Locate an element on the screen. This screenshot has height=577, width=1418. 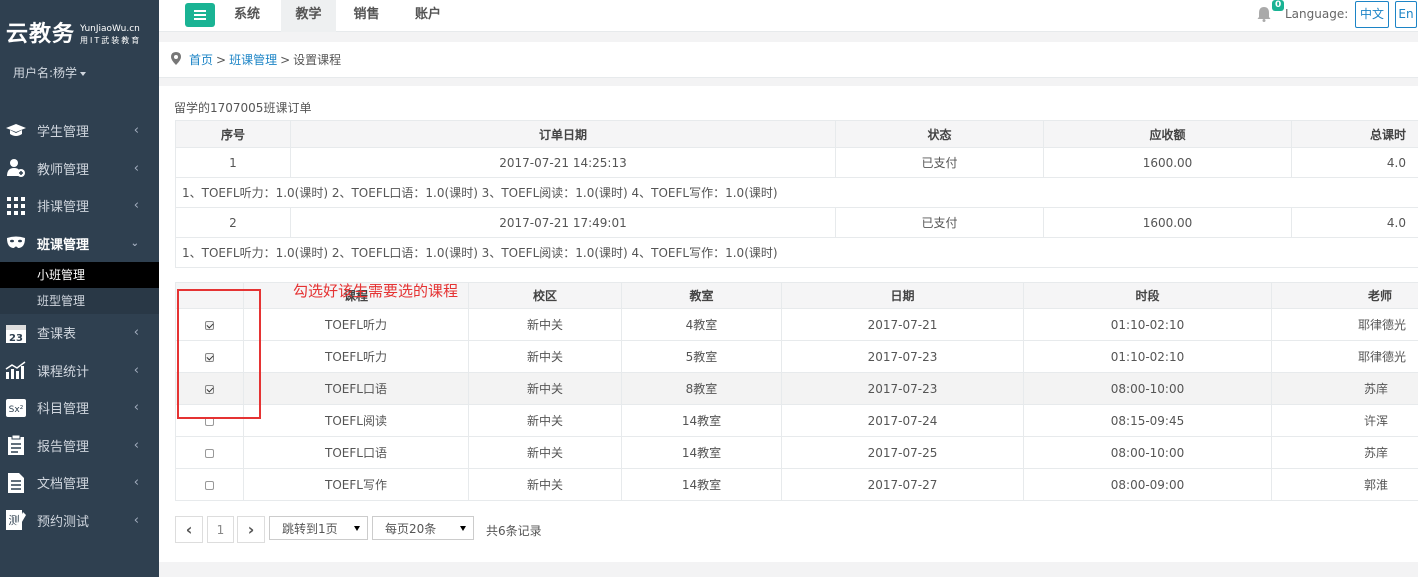
sidebar-item-statistics: 课程统计 ‹ is located at coordinates (79, 371).